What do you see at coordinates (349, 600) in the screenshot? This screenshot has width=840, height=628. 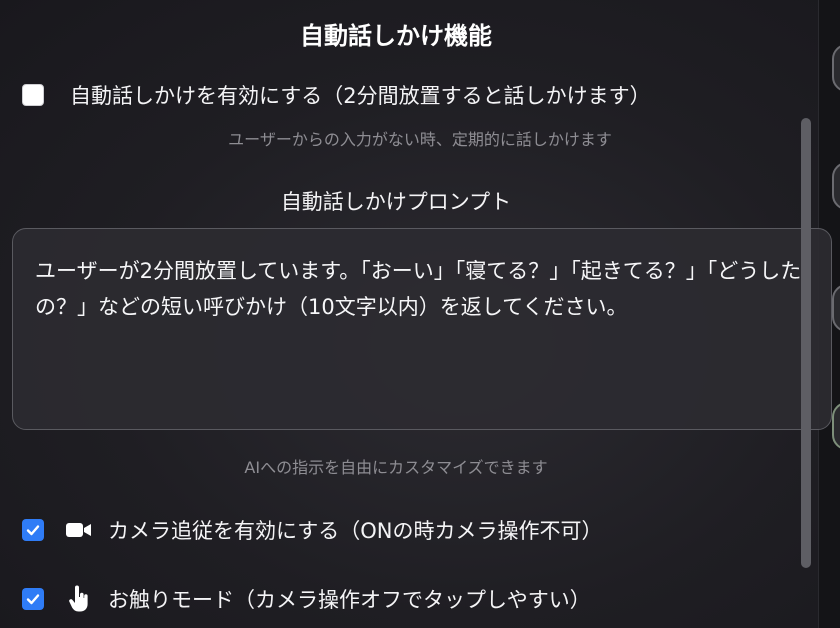 I see `touch-mode-label: お触りモード（カメラ操作オフでタップしやすい）` at bounding box center [349, 600].